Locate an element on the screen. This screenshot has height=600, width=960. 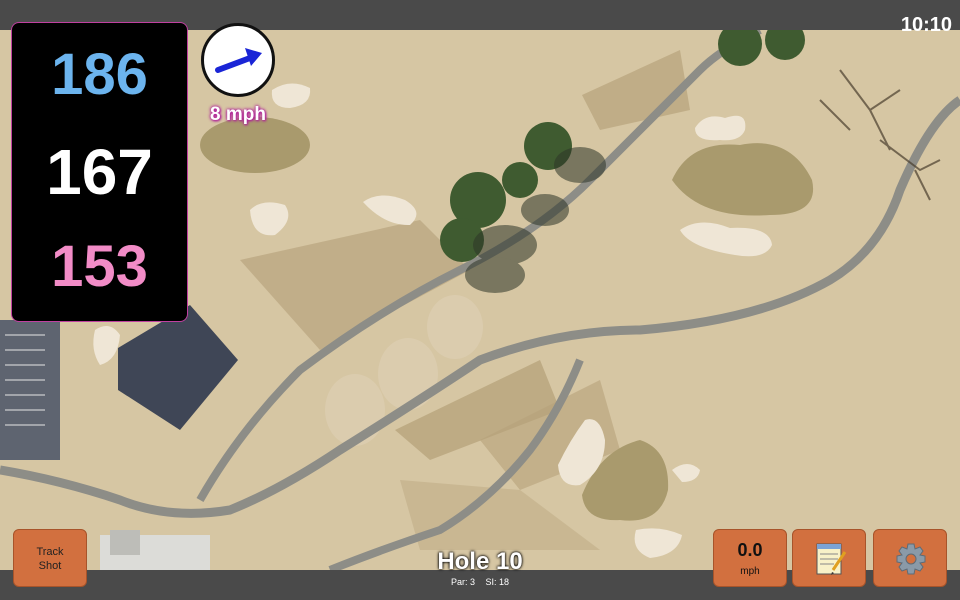
speed-button: 0.0 mph is located at coordinates (750, 558).